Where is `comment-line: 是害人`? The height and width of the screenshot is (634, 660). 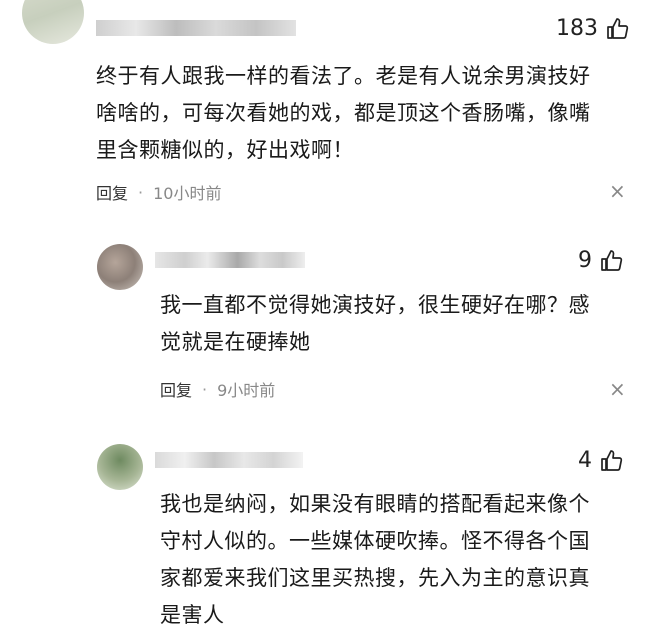
comment-line: 是害人 is located at coordinates (192, 615).